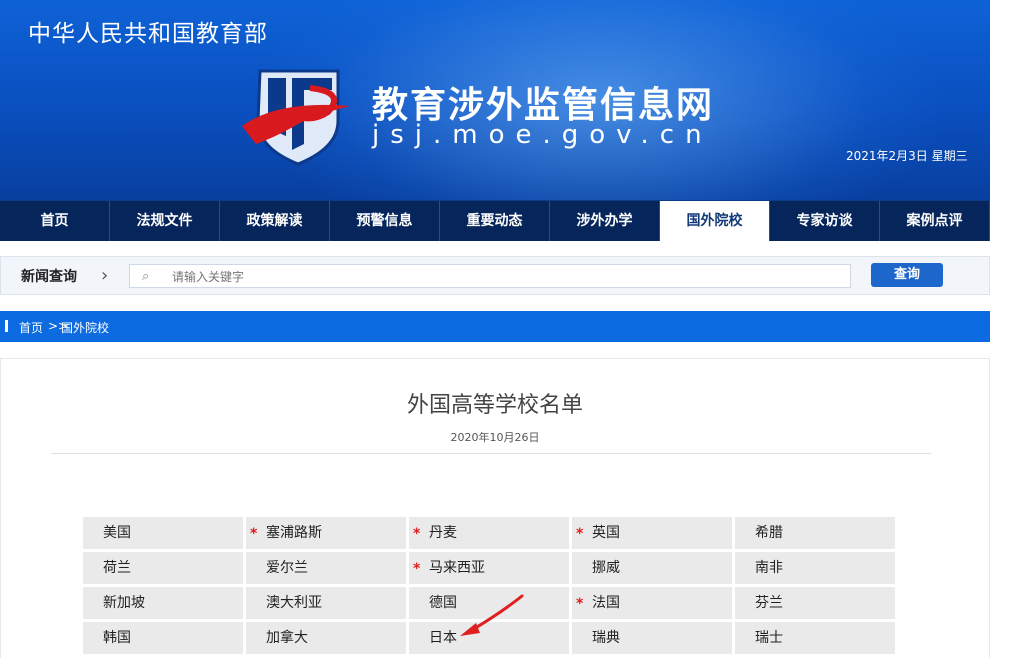 The width and height of the screenshot is (1036, 658). Describe the element at coordinates (146, 276) in the screenshot. I see `search-icon: ⌕` at that location.